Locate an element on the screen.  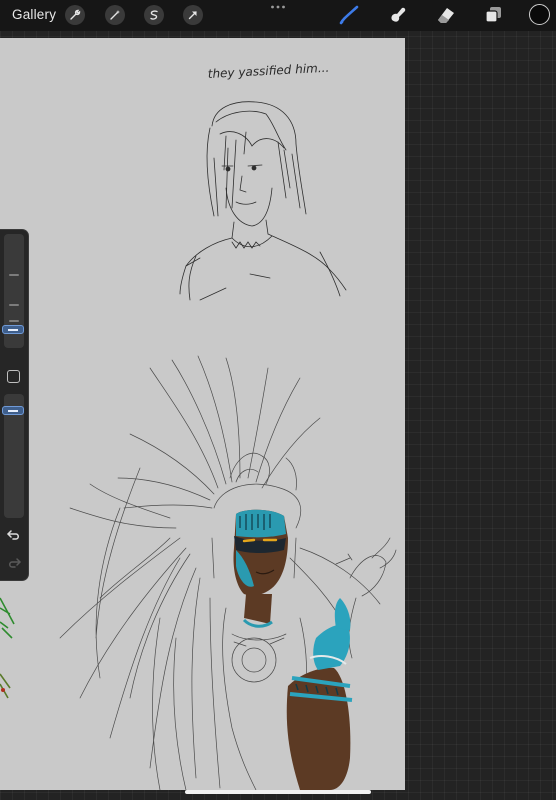
ellipsis-icon is located at coordinates (278, 7).